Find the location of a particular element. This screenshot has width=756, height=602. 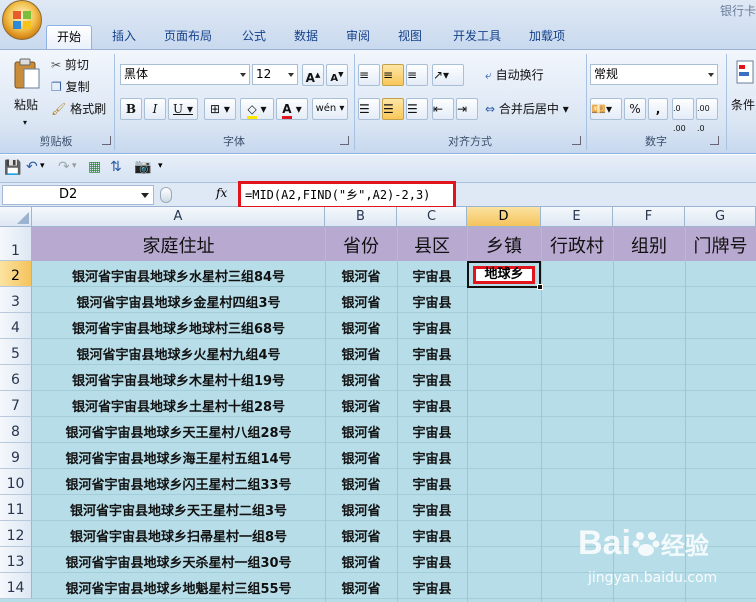

column-header-d: D is located at coordinates (504, 217).